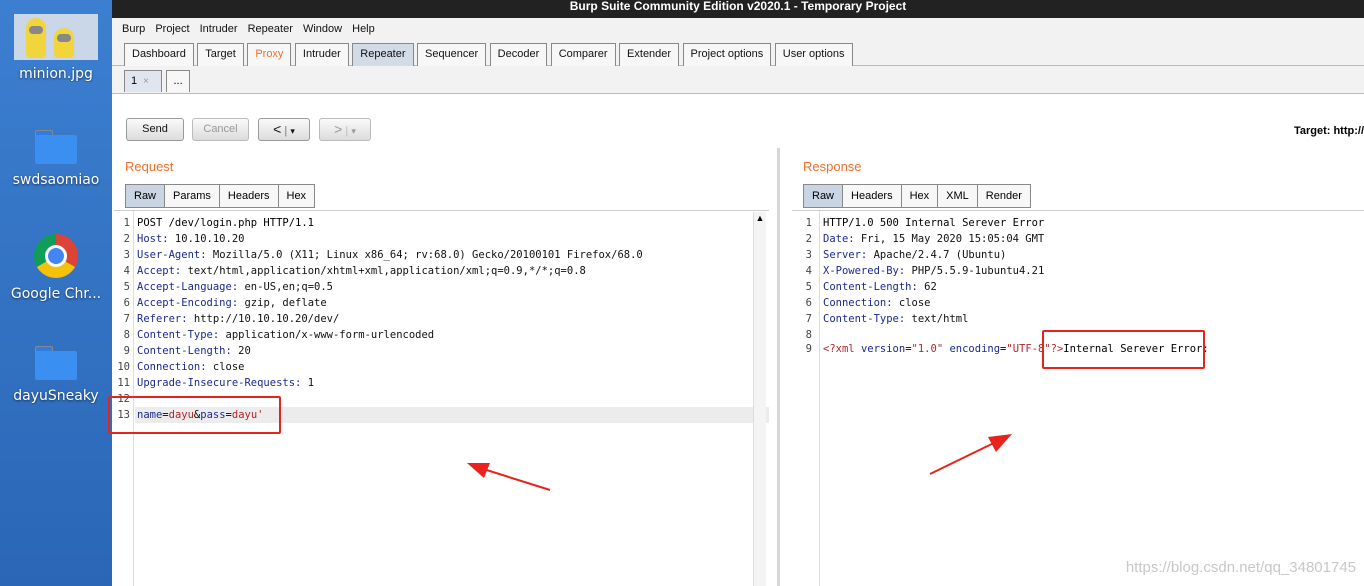 The width and height of the screenshot is (1364, 586). I want to click on desktop-icon-dayusneaky: dayuSneaky, so click(56, 375).